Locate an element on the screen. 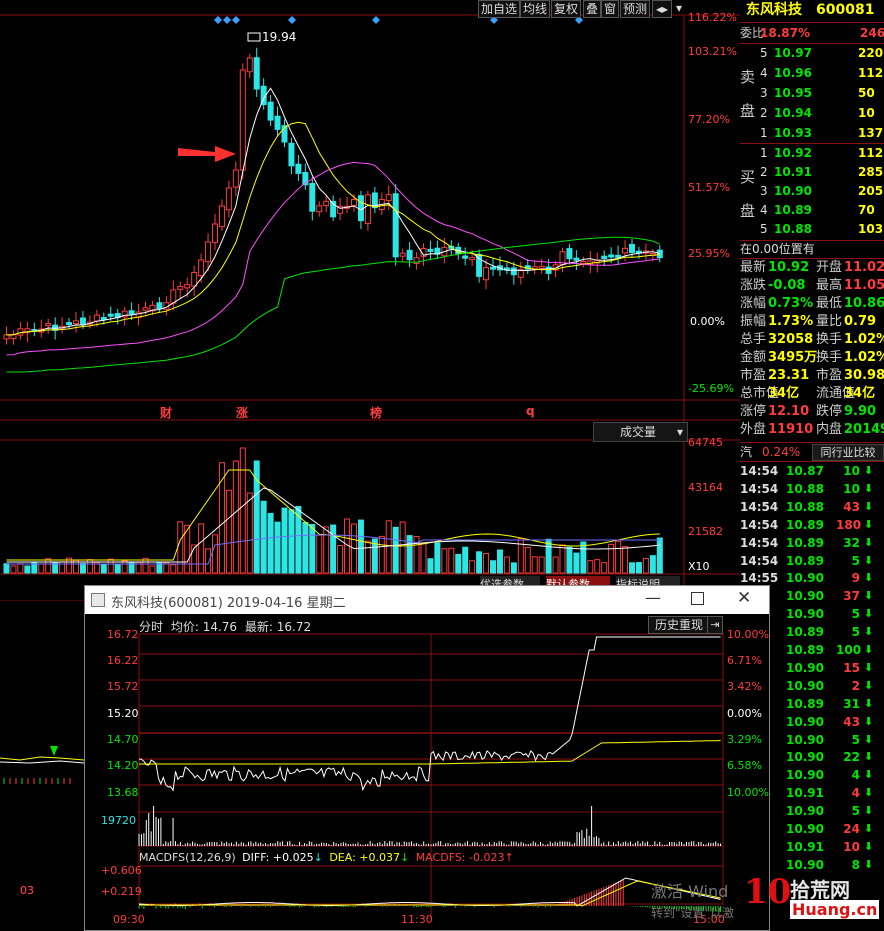  tick-volume: 24 is located at coordinates (851, 829).